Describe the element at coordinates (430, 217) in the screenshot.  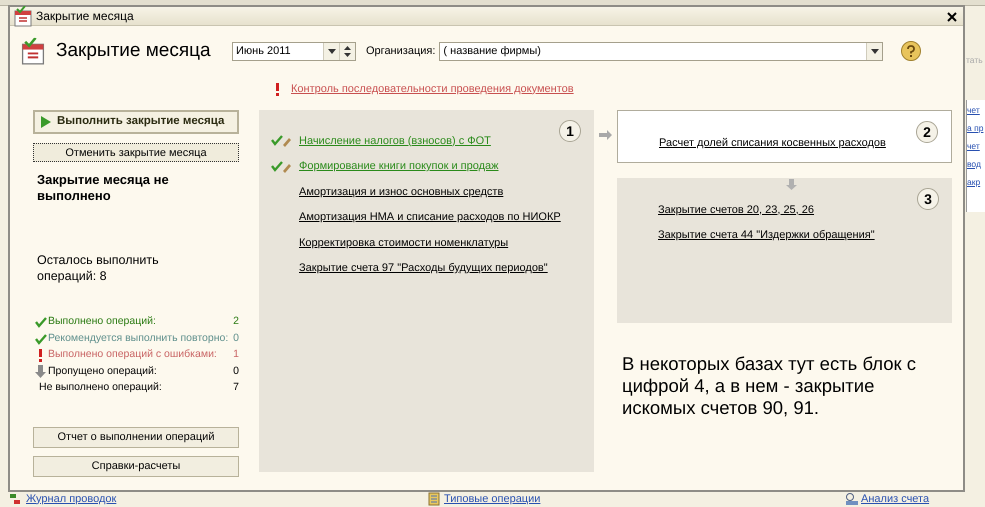
I see `operation-link: Амортизация НМА и списание расходов по НИОКР` at that location.